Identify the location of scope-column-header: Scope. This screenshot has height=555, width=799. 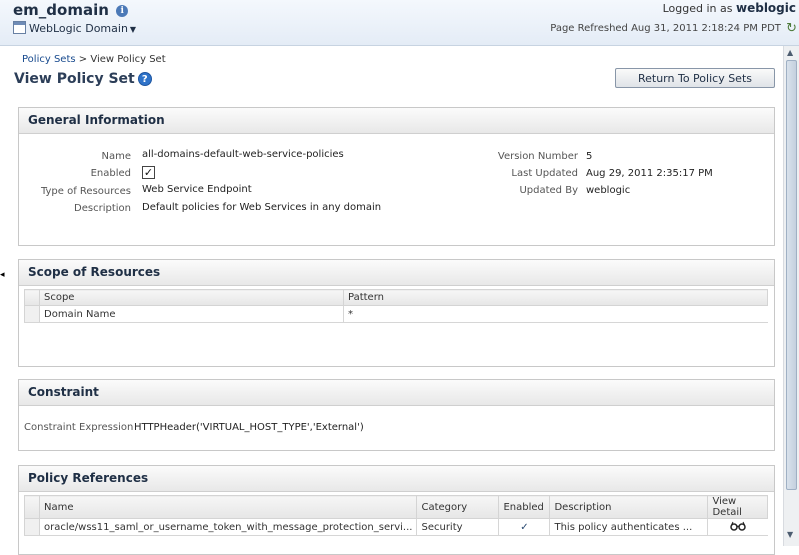
(191, 297).